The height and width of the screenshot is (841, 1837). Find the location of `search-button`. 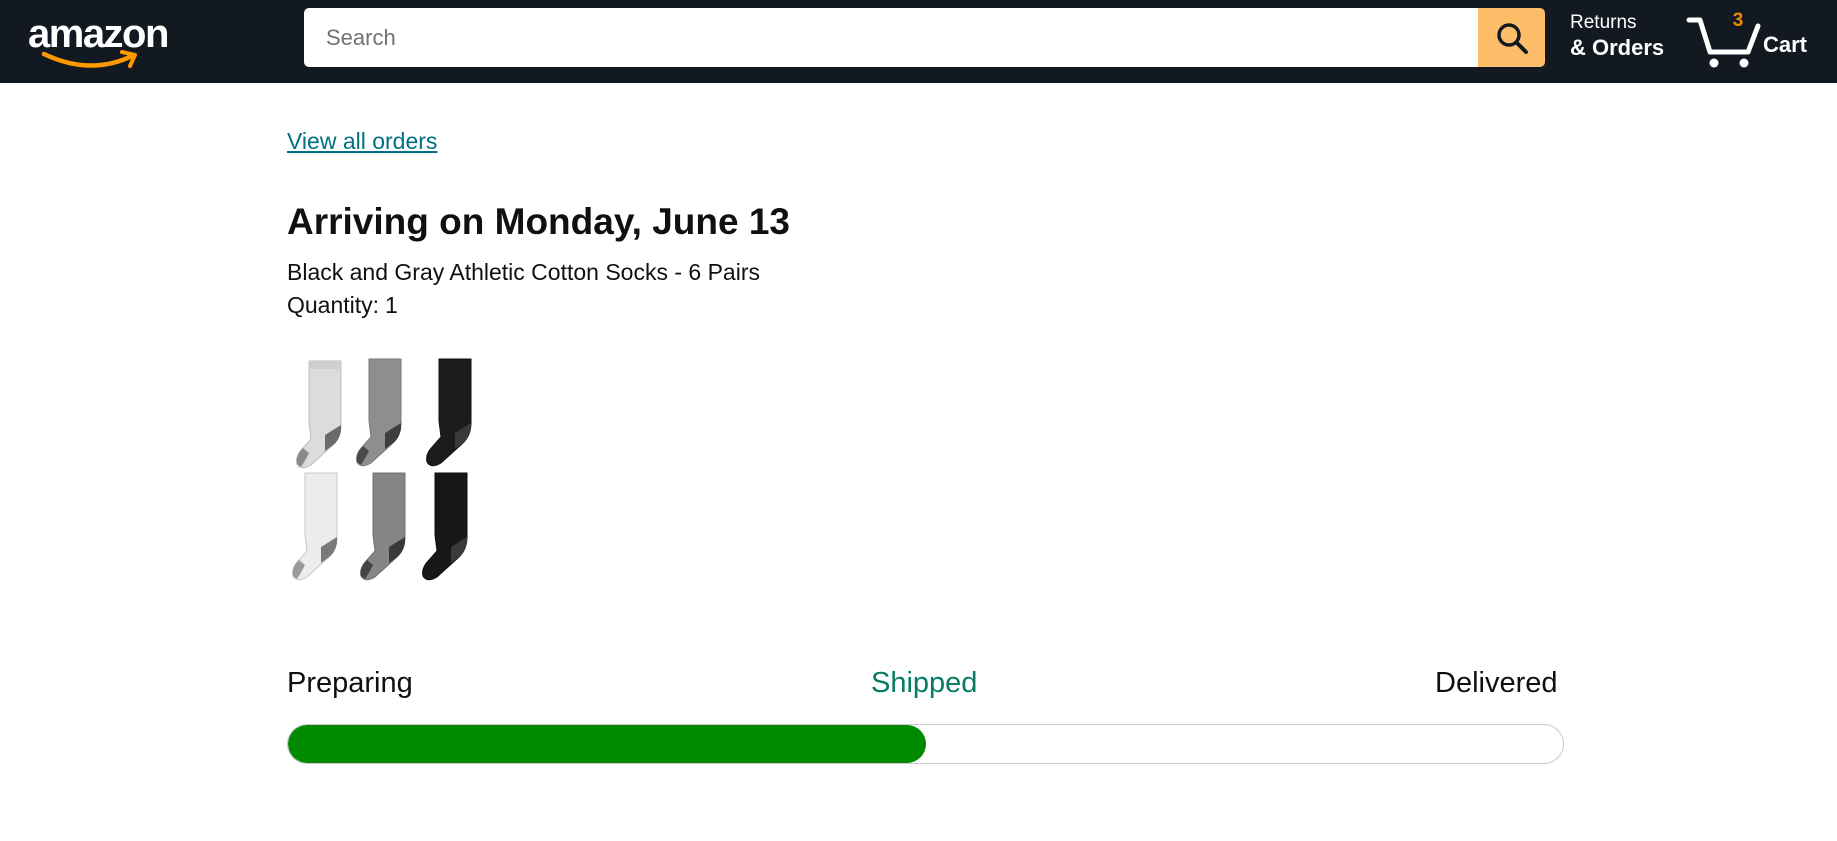

search-button is located at coordinates (1511, 37).